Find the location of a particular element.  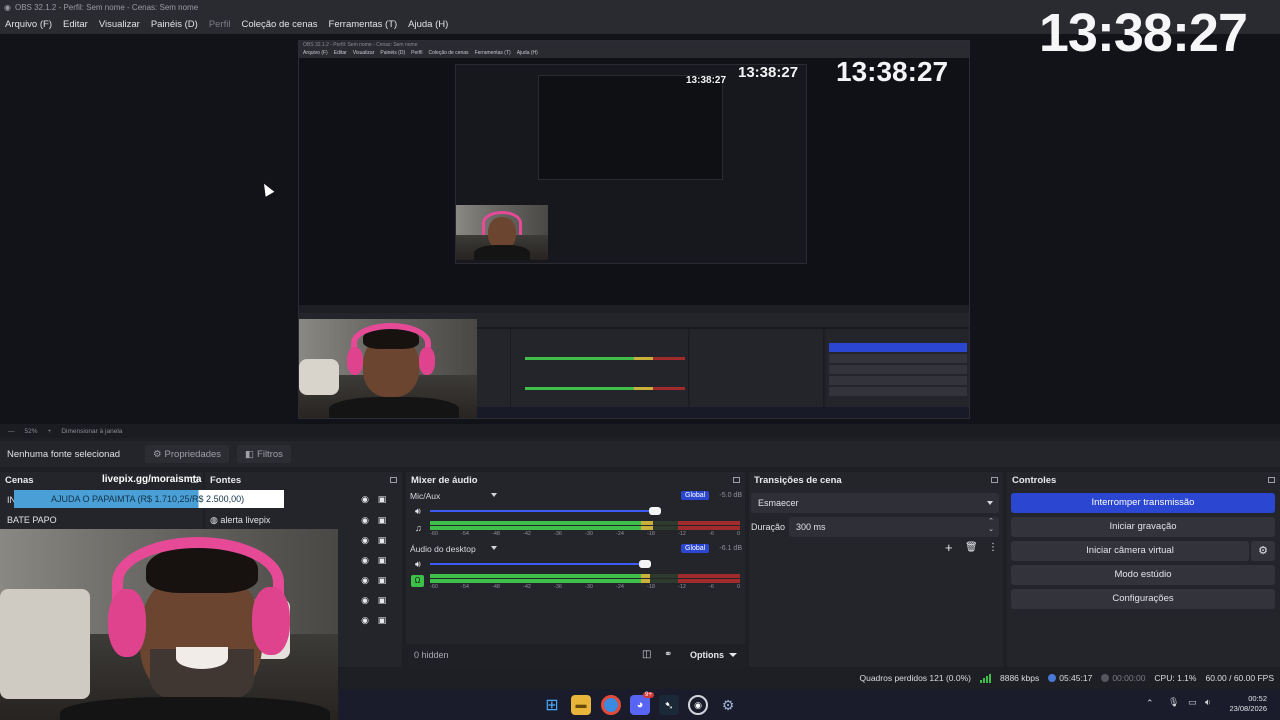

windows-start-icon: ⊞ is located at coordinates (552, 705).